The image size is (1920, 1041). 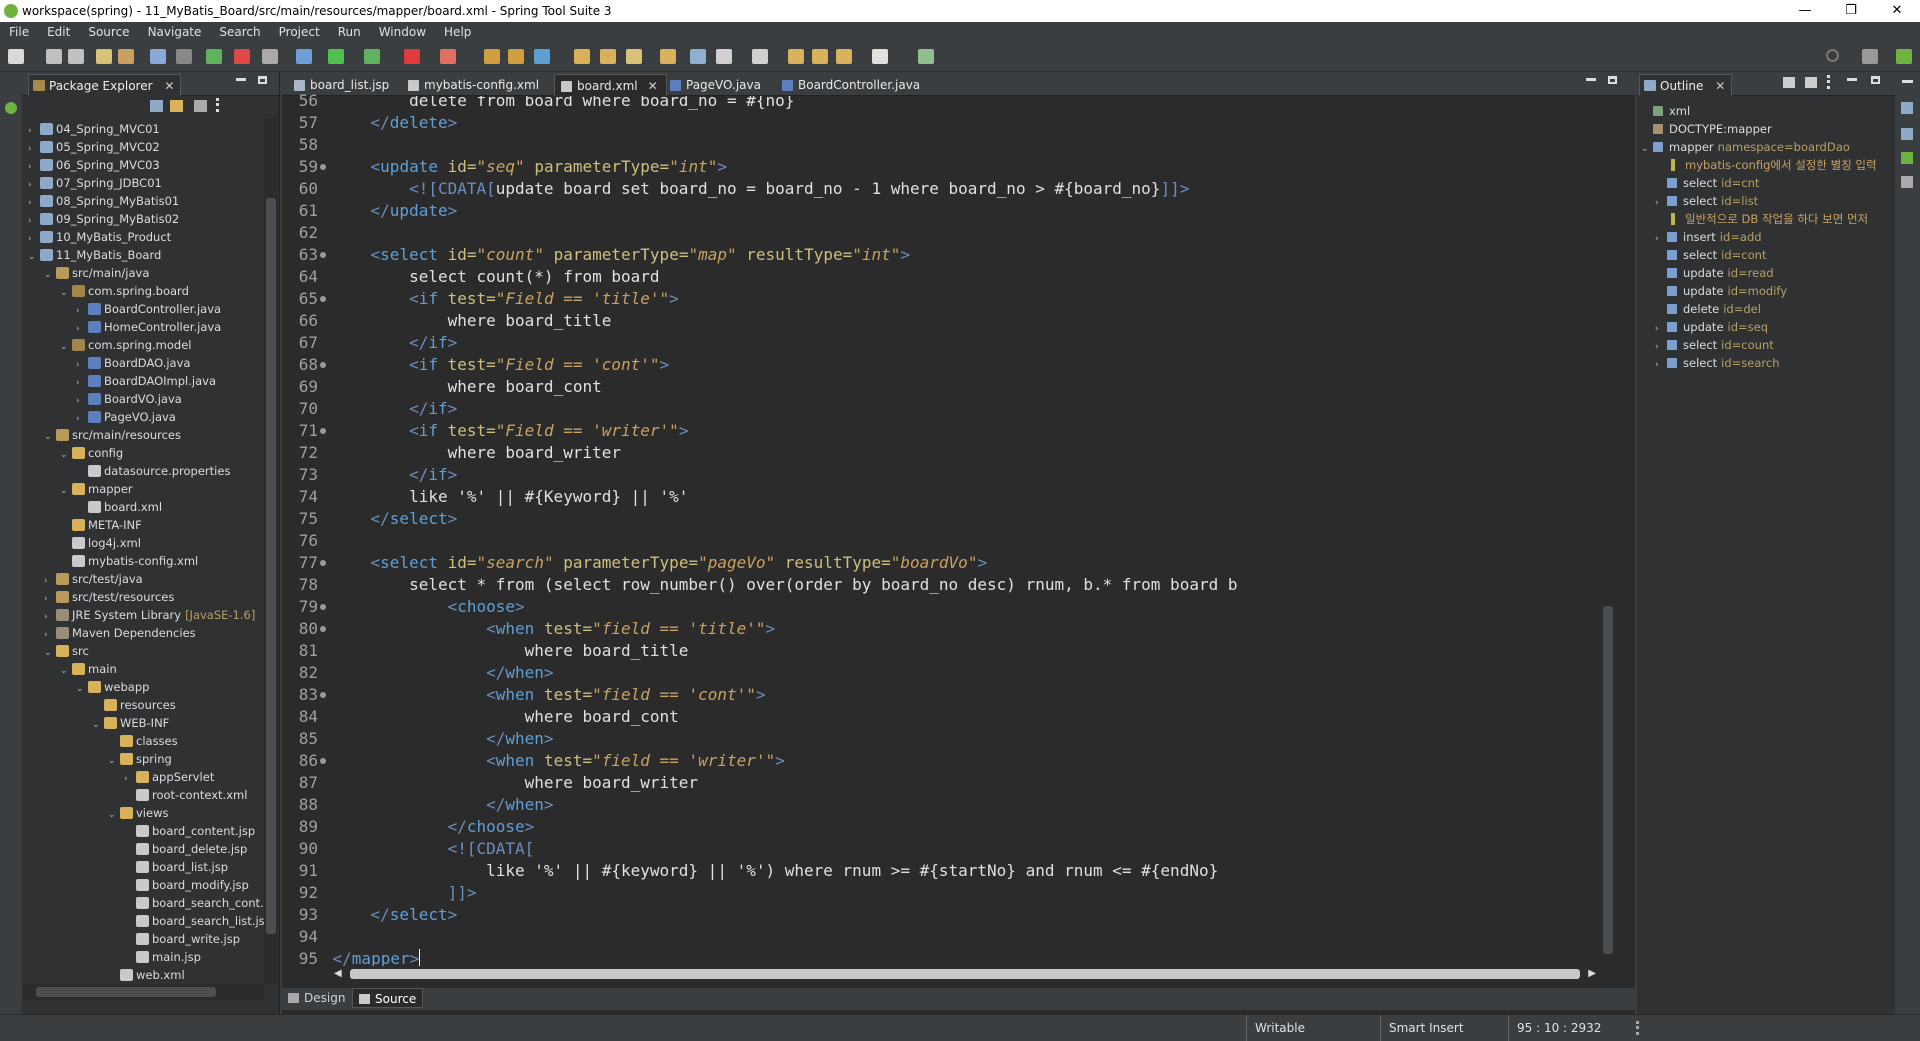 I want to click on tree-item: › JRE System Library [JavaSE-1.6], so click(x=149, y=615).